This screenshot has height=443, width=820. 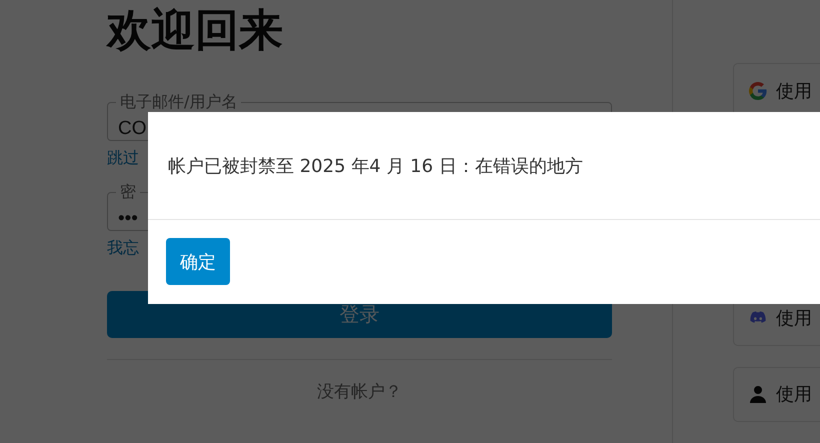 What do you see at coordinates (123, 248) in the screenshot?
I see `forgot-link: 我忘` at bounding box center [123, 248].